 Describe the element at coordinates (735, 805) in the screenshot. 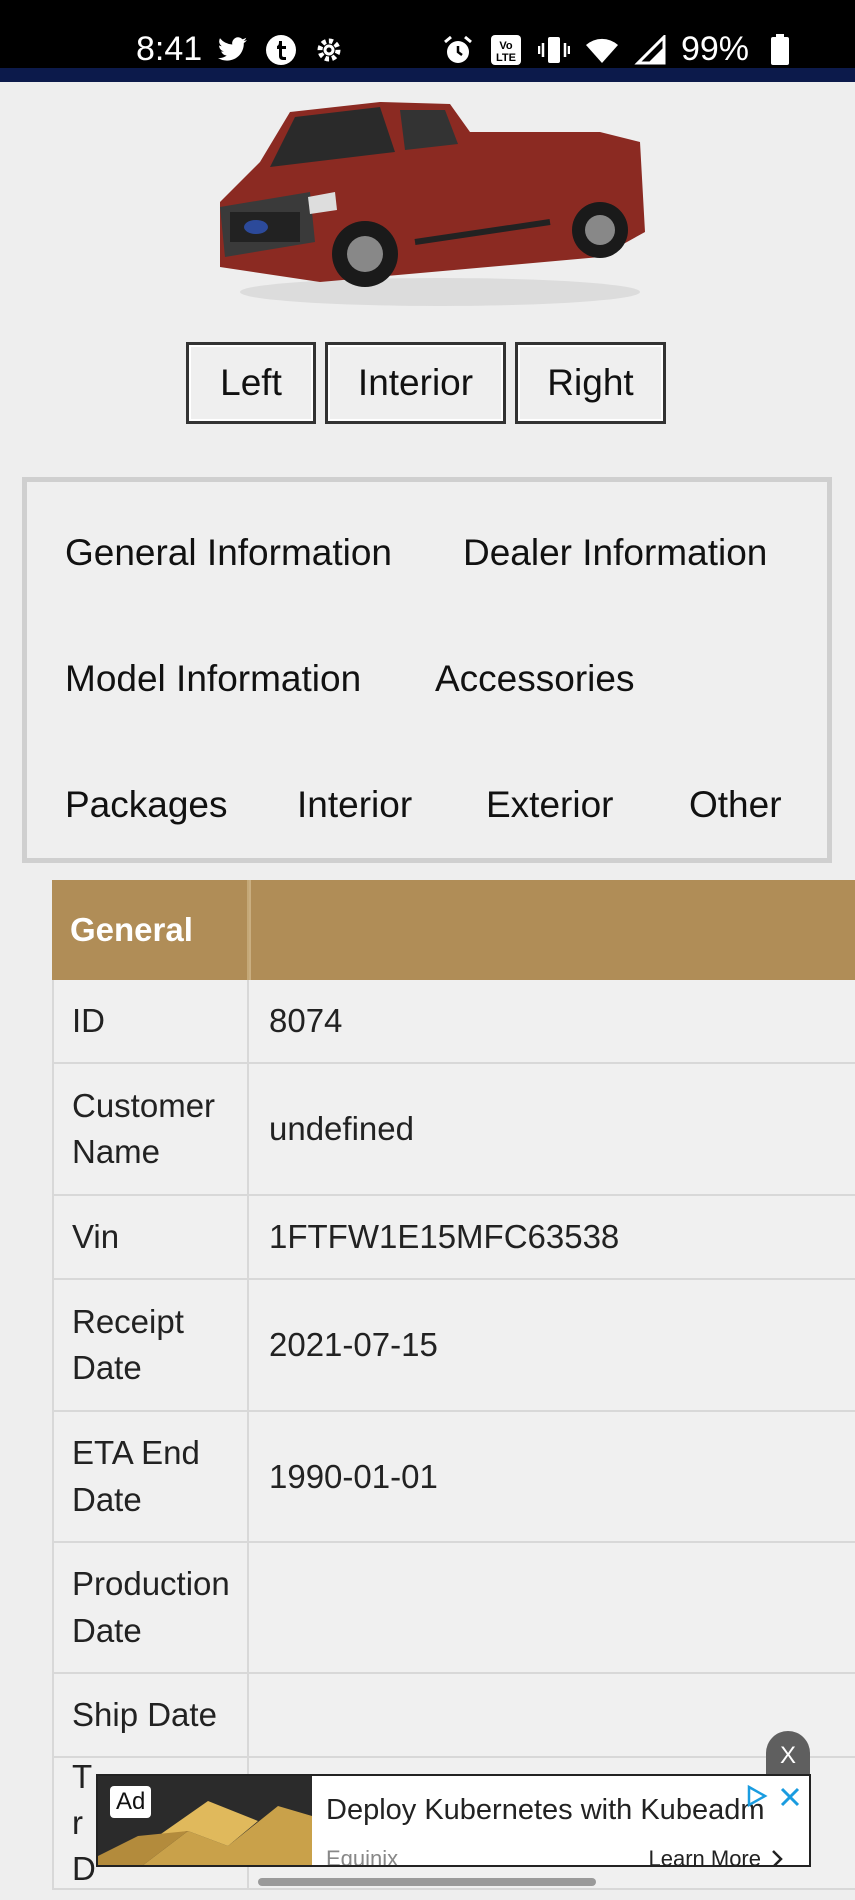

I see `tab-other: Other` at that location.